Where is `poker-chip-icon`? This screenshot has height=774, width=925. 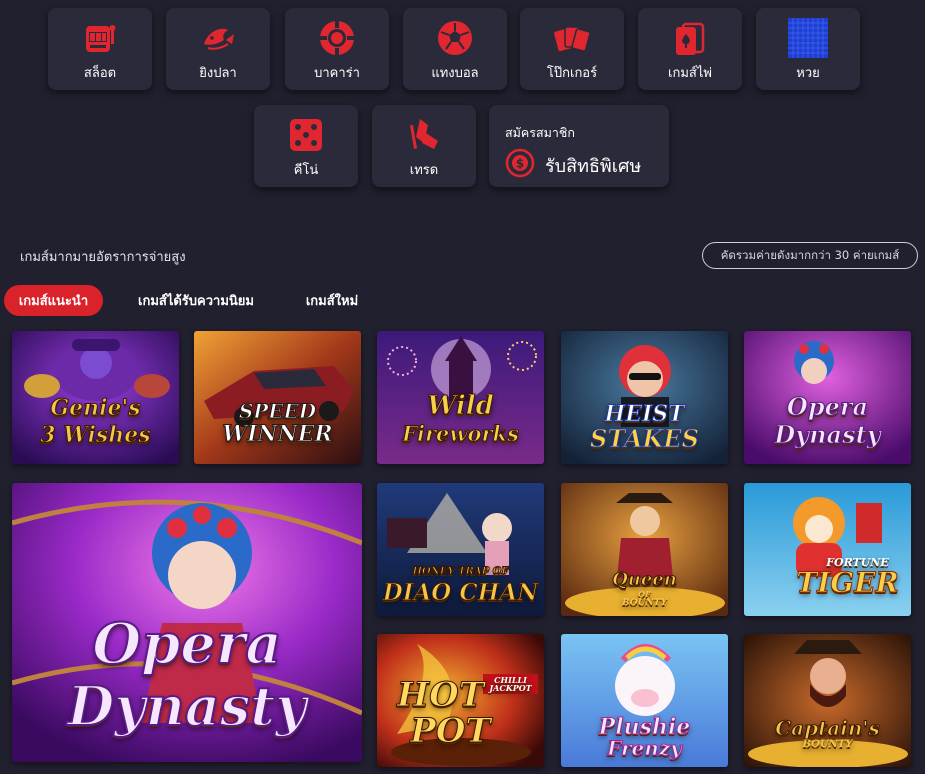 poker-chip-icon is located at coordinates (337, 38).